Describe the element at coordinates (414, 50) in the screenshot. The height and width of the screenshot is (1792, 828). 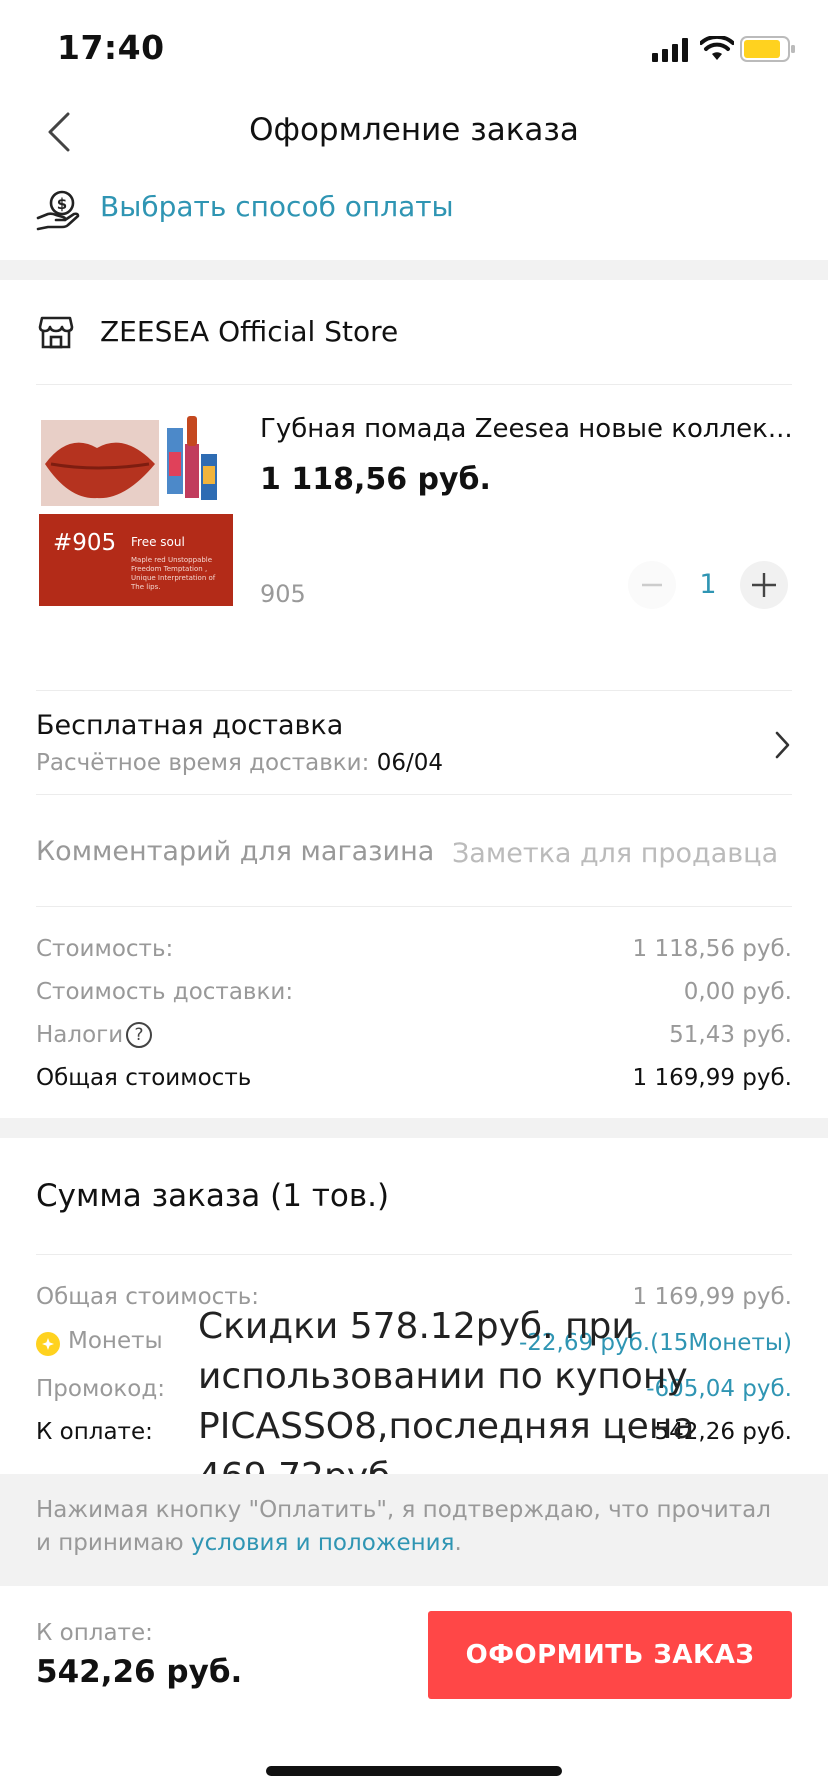
I see `status-bar: 17:40` at that location.